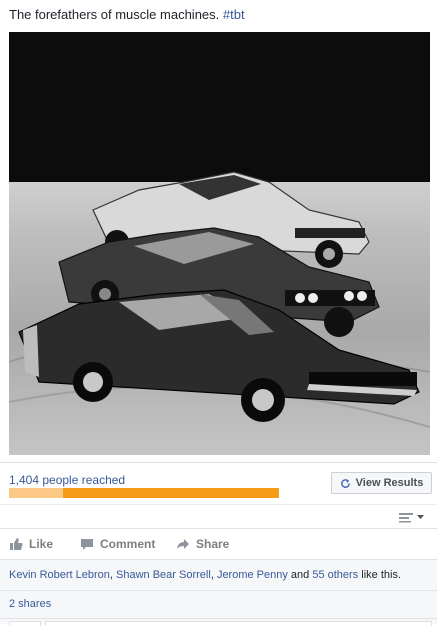 This screenshot has width=437, height=626. I want to click on post-insights: 1,404 people reached View Results, so click(218, 483).